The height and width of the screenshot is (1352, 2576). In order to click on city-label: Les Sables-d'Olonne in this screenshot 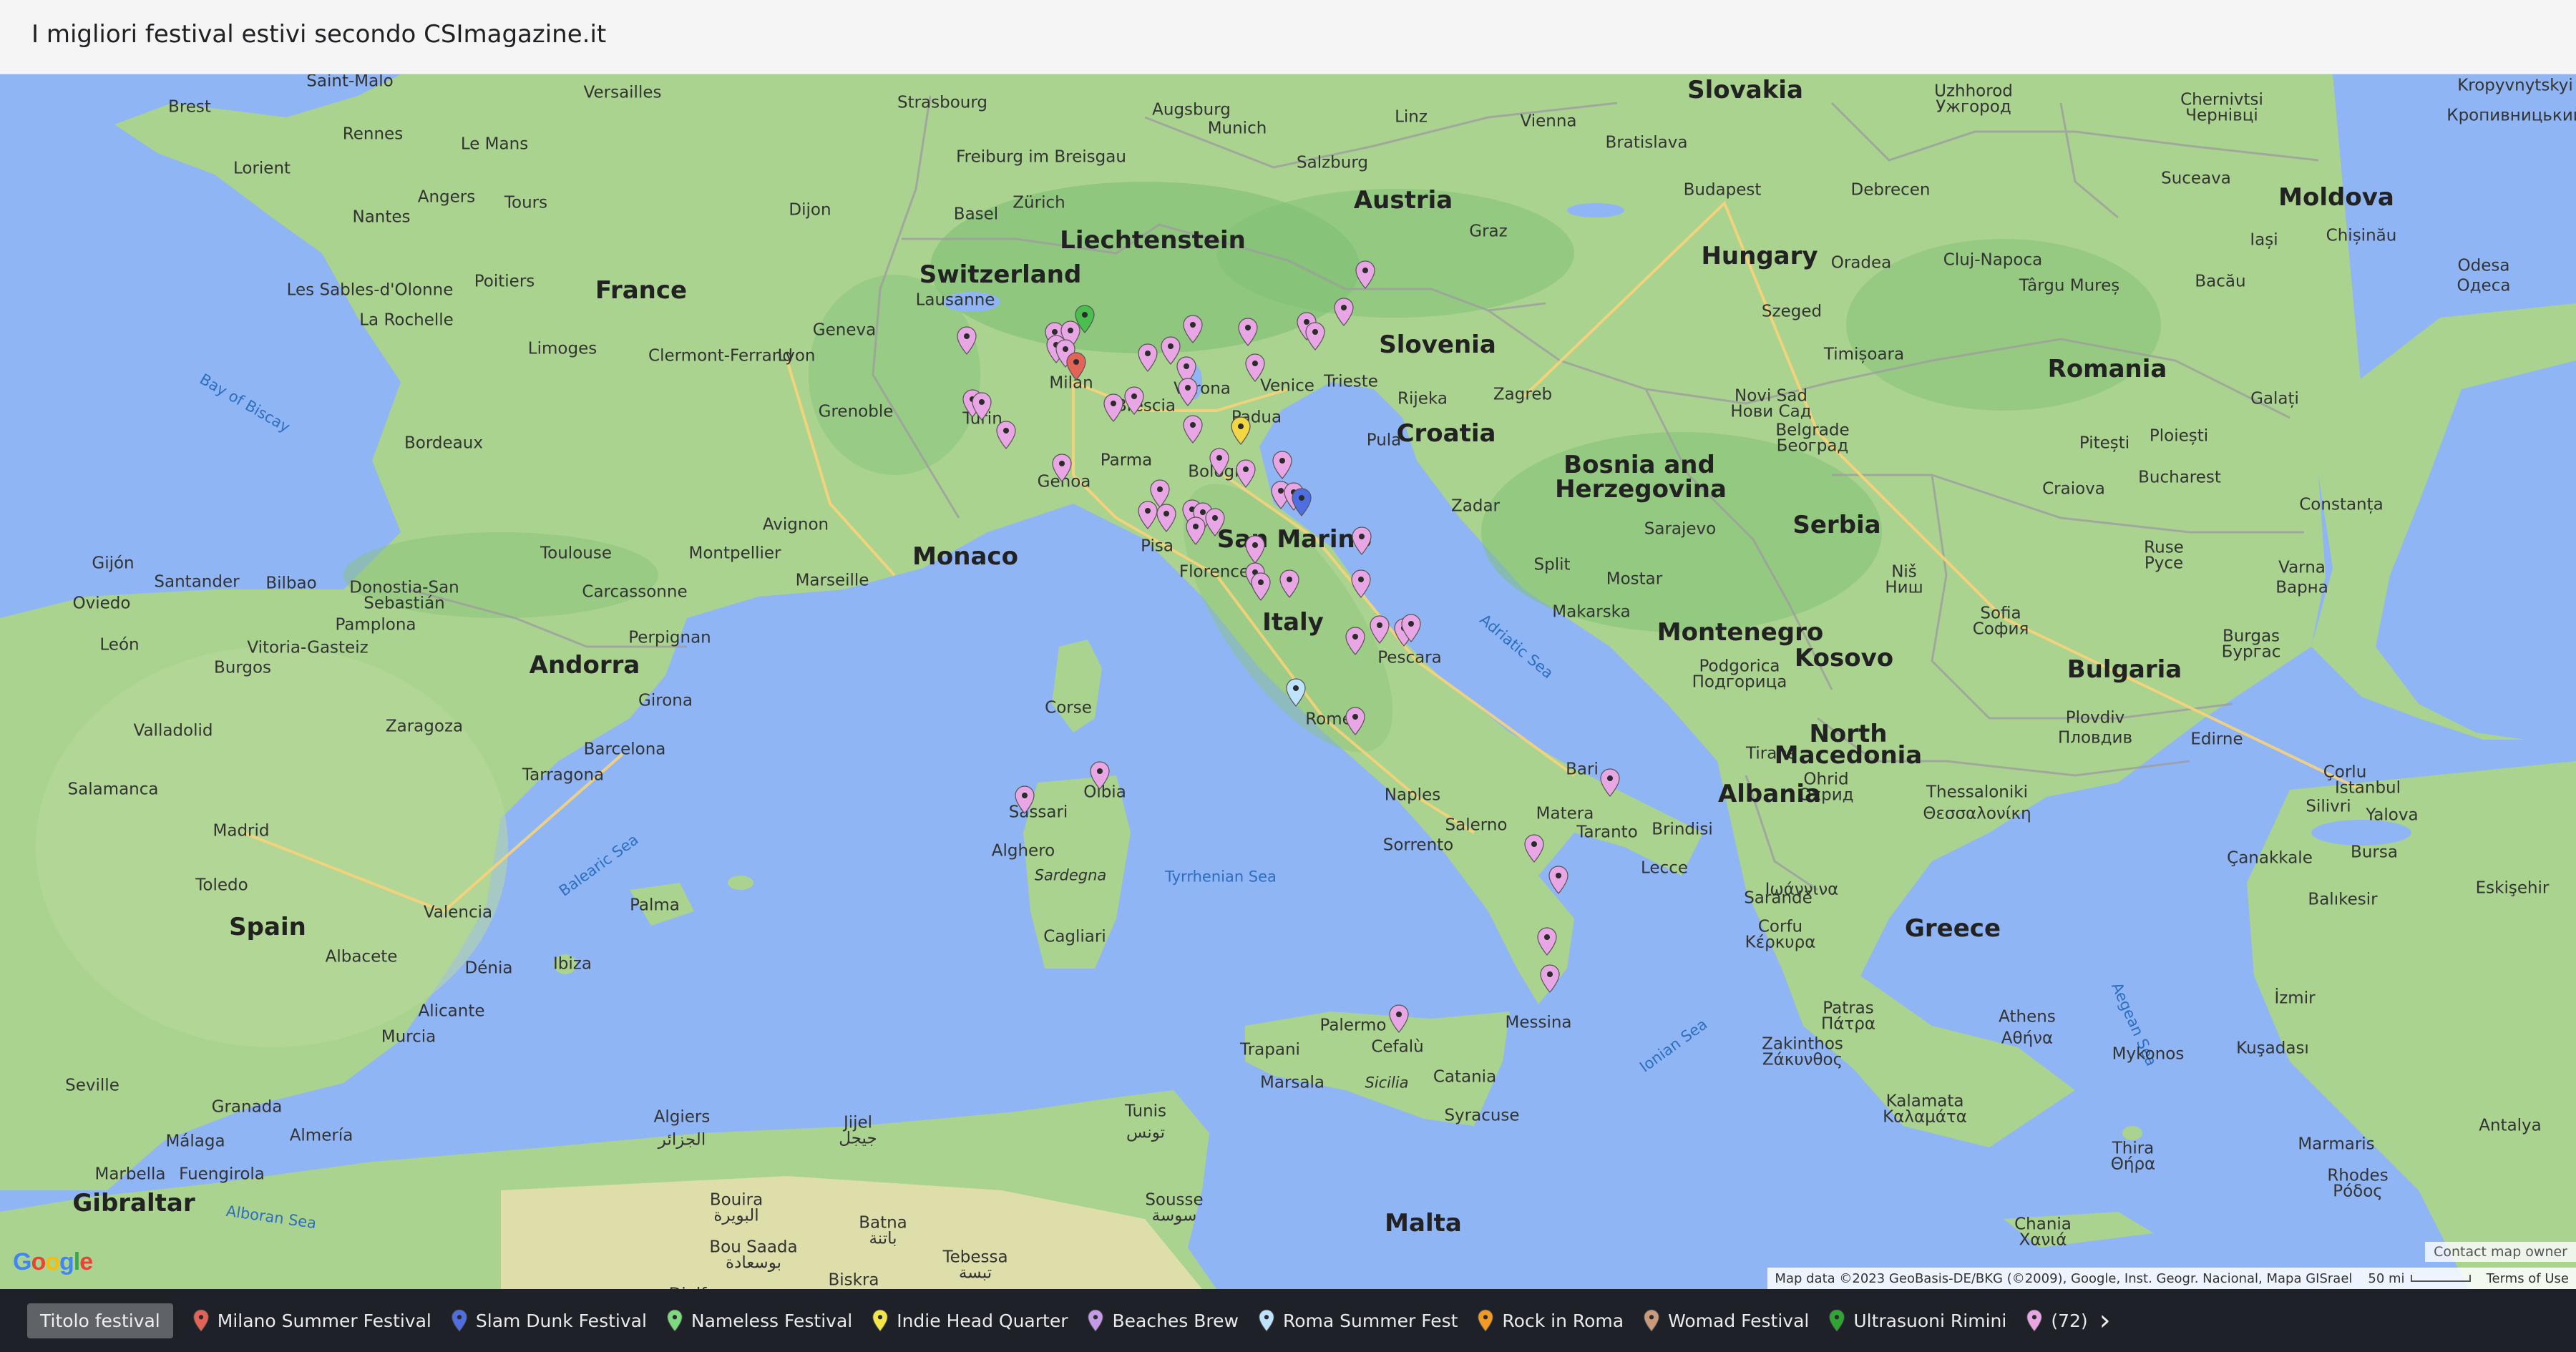, I will do `click(370, 290)`.